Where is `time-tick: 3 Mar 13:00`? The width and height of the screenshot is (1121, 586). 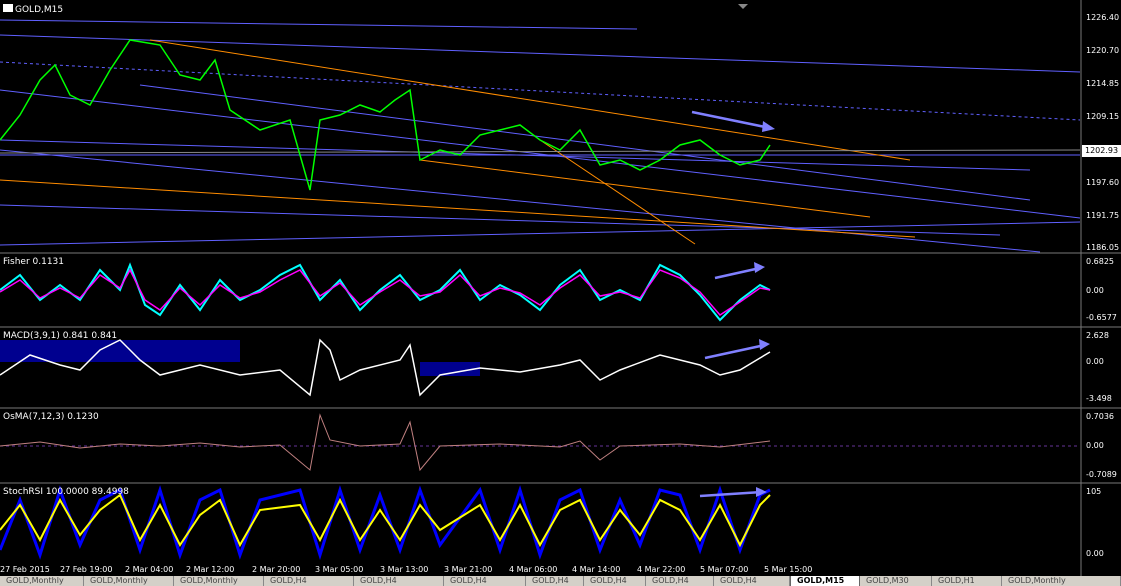
time-tick: 3 Mar 13:00 is located at coordinates (404, 569).